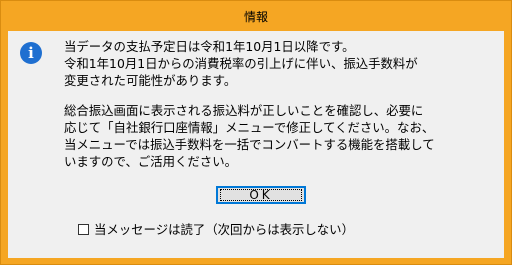 This screenshot has width=512, height=265. What do you see at coordinates (83, 229) in the screenshot?
I see `dont-show-again-checkbox` at bounding box center [83, 229].